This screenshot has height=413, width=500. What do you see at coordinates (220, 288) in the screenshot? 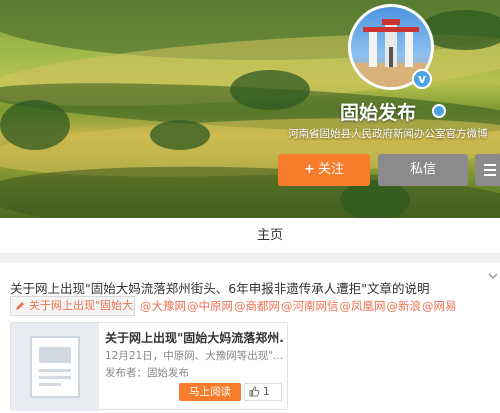
I see `post-title: 关于网上出现"固始大妈流落郑州街头、6年申报非遗传承人遭拒"文章的说明` at bounding box center [220, 288].